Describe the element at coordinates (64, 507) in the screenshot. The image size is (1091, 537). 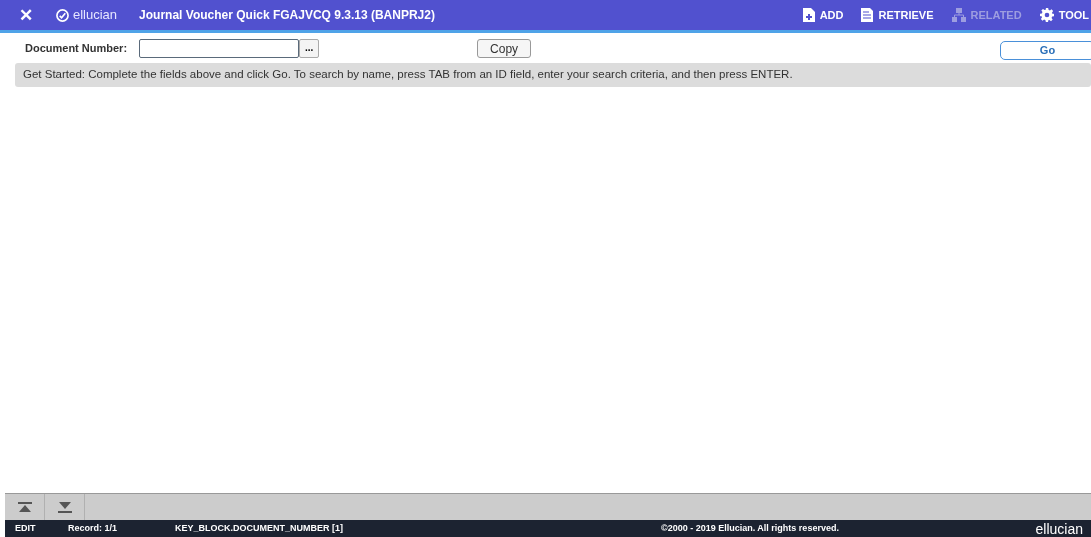
I see `last-record-icon` at that location.